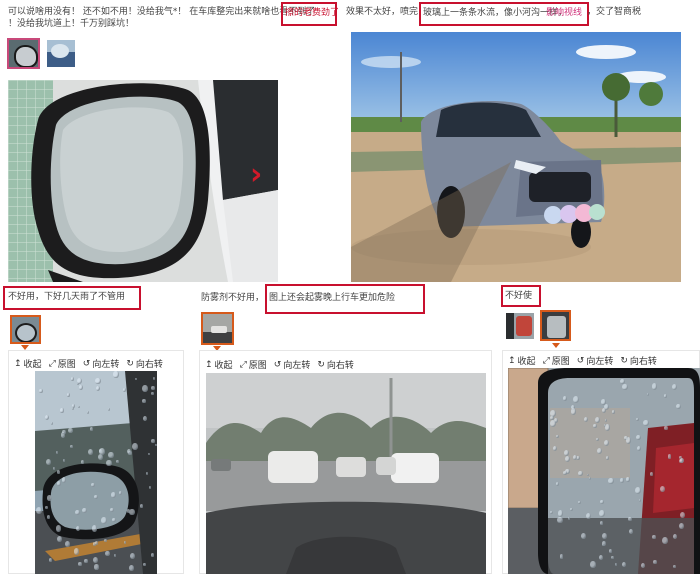 This screenshot has height=574, width=700. What do you see at coordinates (217, 328) in the screenshot?
I see `review3-thumbnail` at bounding box center [217, 328].